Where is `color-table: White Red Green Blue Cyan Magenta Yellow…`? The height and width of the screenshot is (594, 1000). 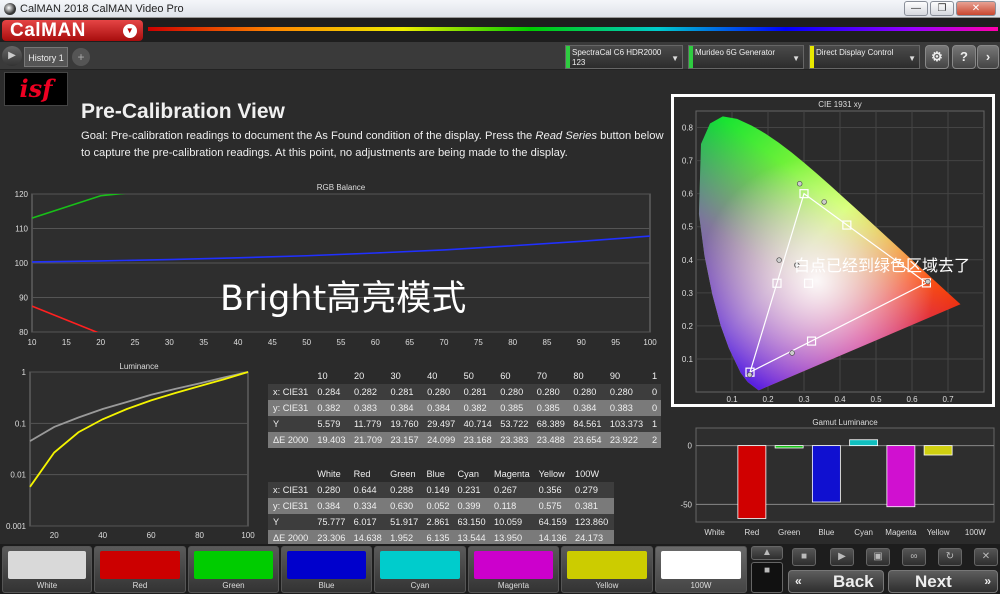 color-table: White Red Green Blue Cyan Magenta Yellow… is located at coordinates (441, 506).